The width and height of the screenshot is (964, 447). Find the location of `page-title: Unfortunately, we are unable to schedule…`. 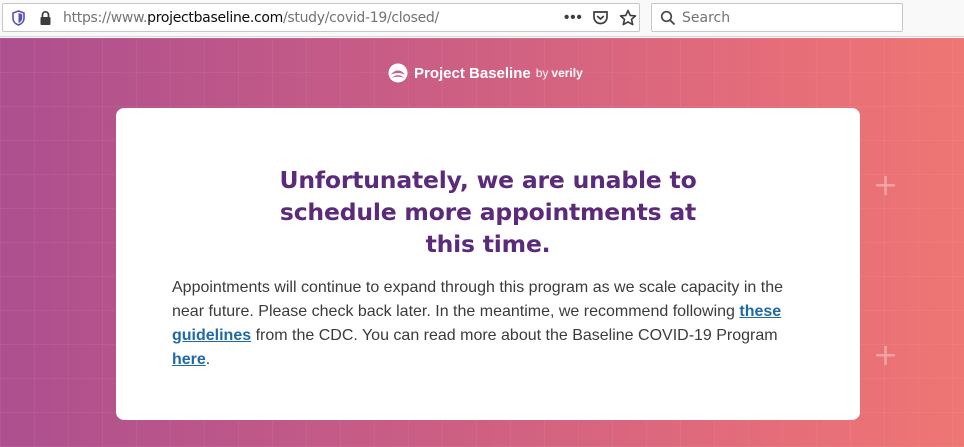

page-title: Unfortunately, we are unable to schedule… is located at coordinates (488, 212).